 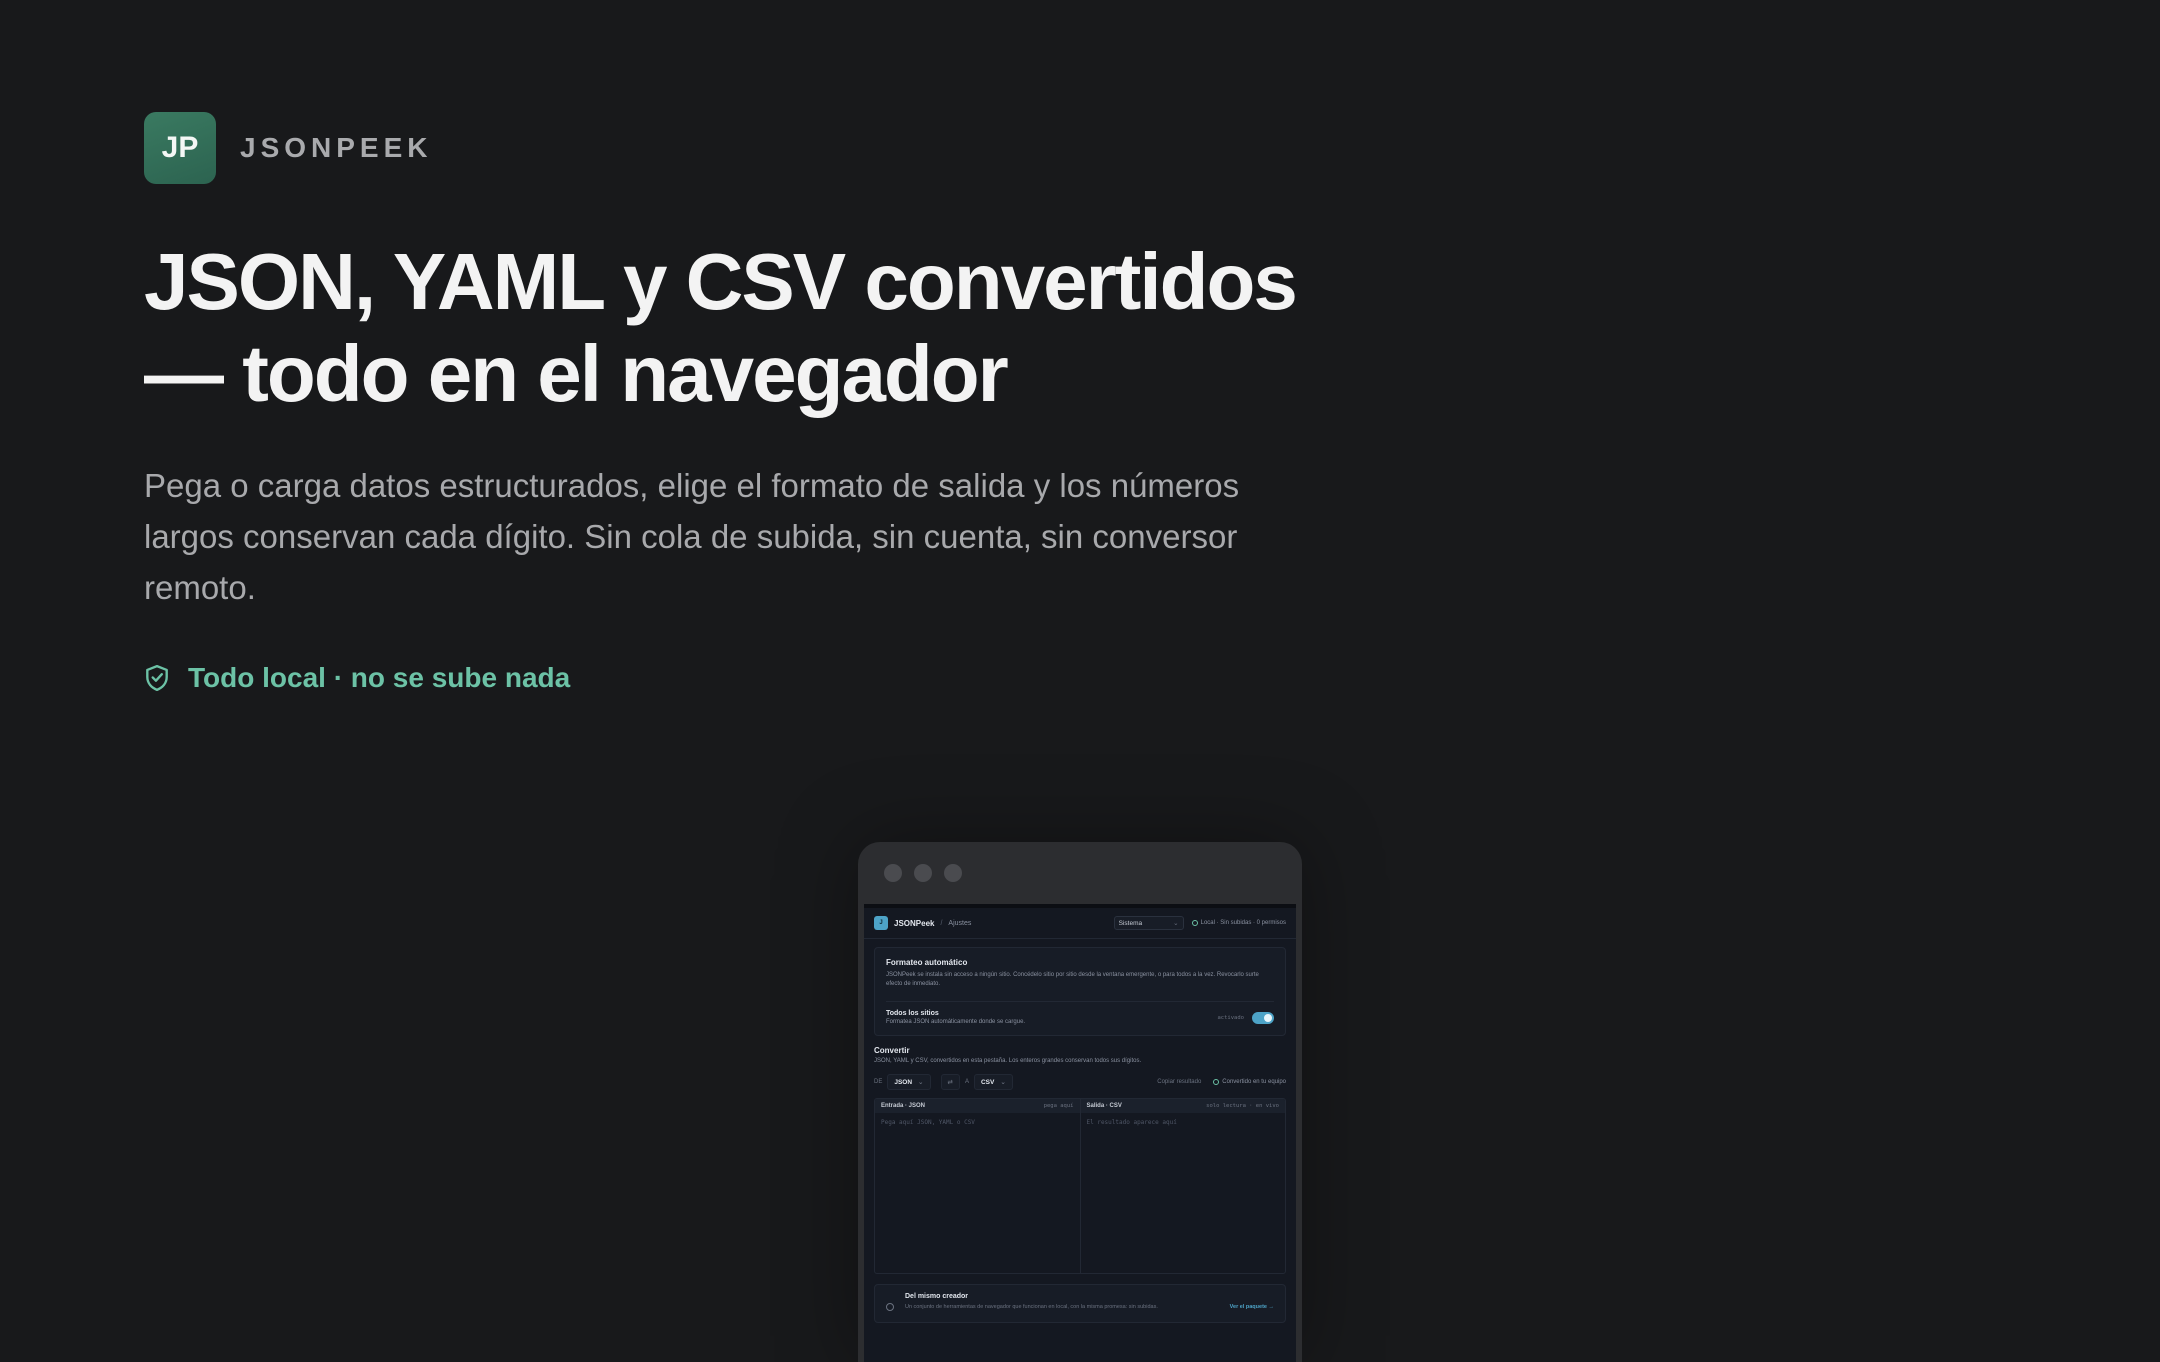 What do you see at coordinates (180, 148) in the screenshot?
I see `app-logo: JP` at bounding box center [180, 148].